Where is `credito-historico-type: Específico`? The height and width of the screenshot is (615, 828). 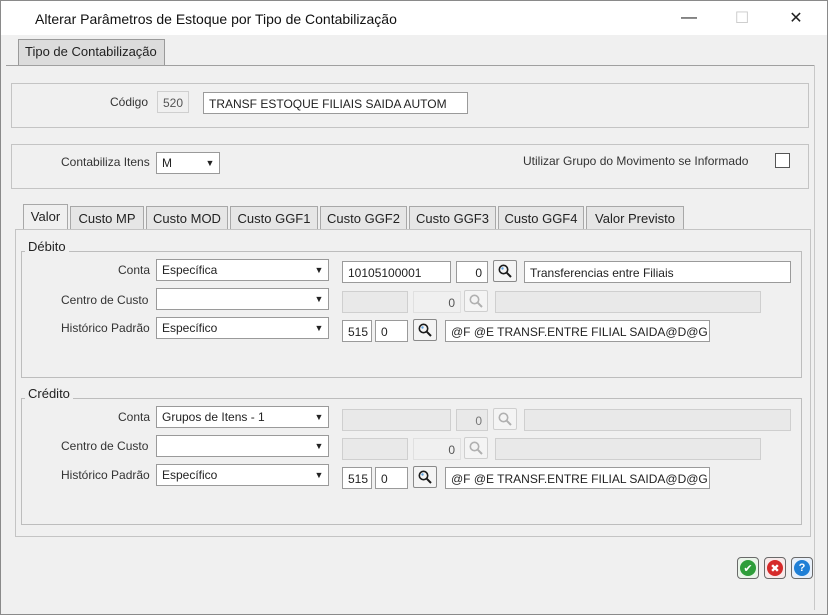
credito-historico-type: Específico is located at coordinates (190, 475).